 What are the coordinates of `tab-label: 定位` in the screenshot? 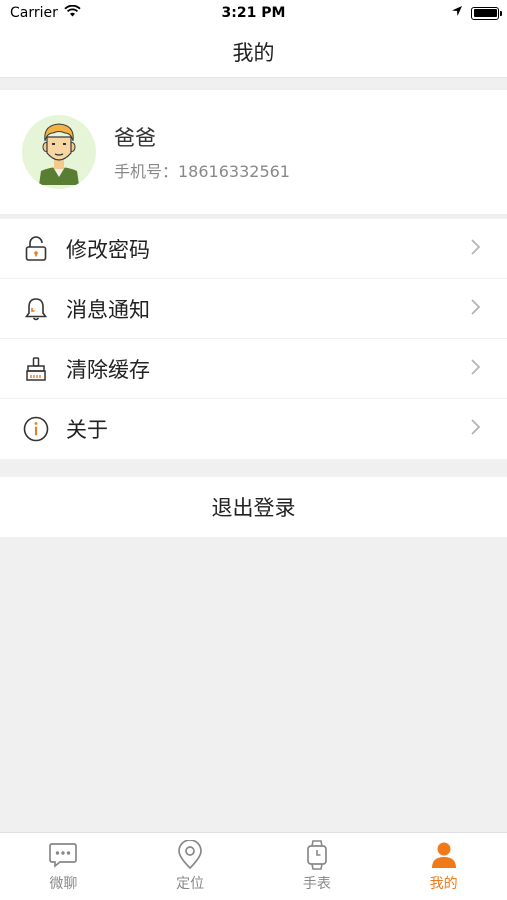 It's located at (190, 884).